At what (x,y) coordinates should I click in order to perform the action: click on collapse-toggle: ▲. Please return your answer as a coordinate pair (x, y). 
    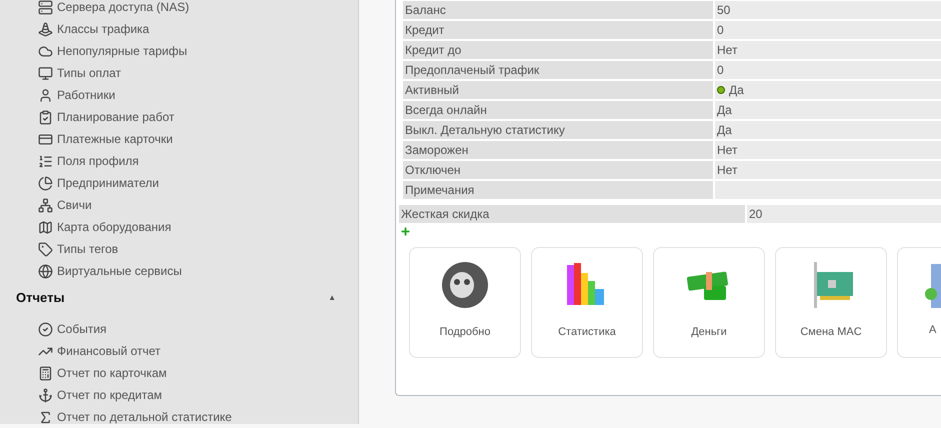
    Looking at the image, I should click on (332, 298).